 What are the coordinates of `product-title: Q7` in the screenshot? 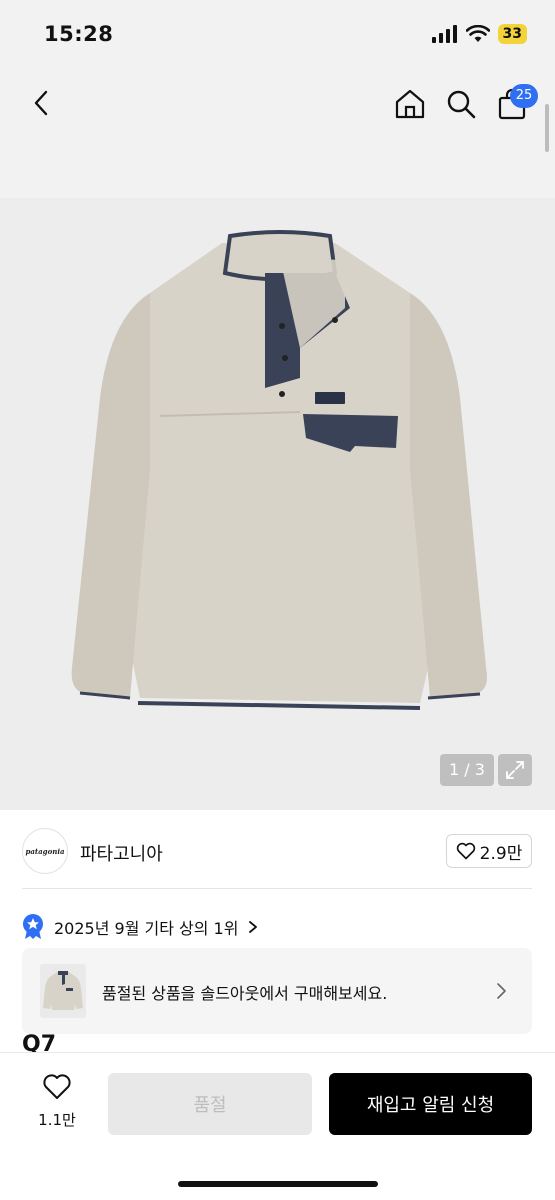 It's located at (39, 1043).